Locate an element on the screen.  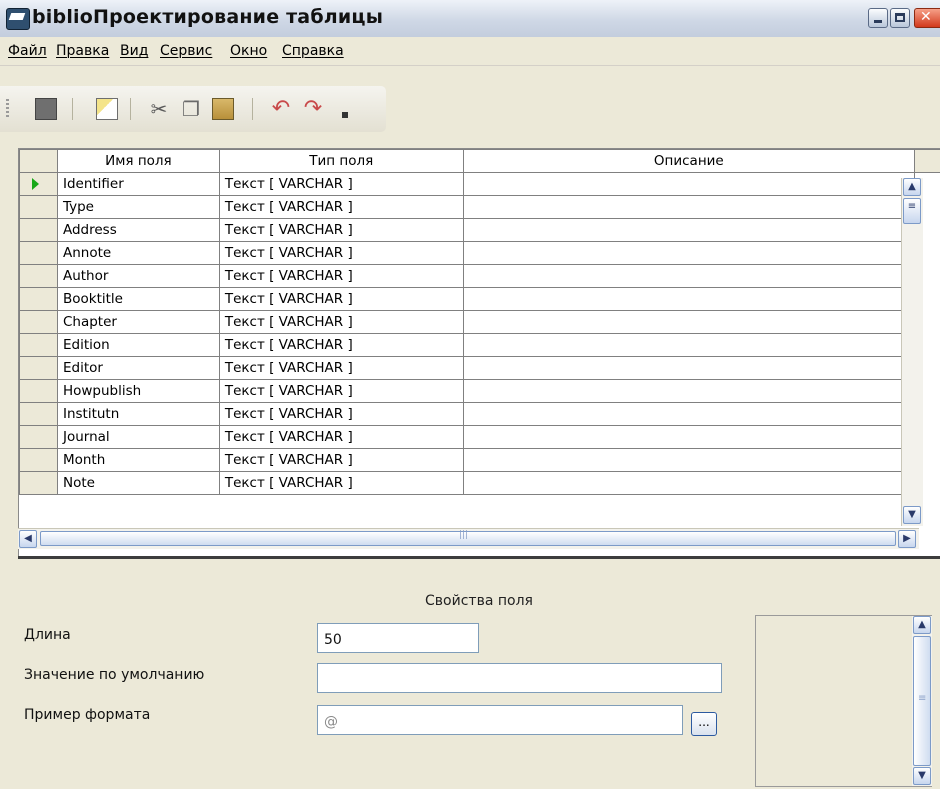
horizontal-scroll-thumb is located at coordinates (468, 538).